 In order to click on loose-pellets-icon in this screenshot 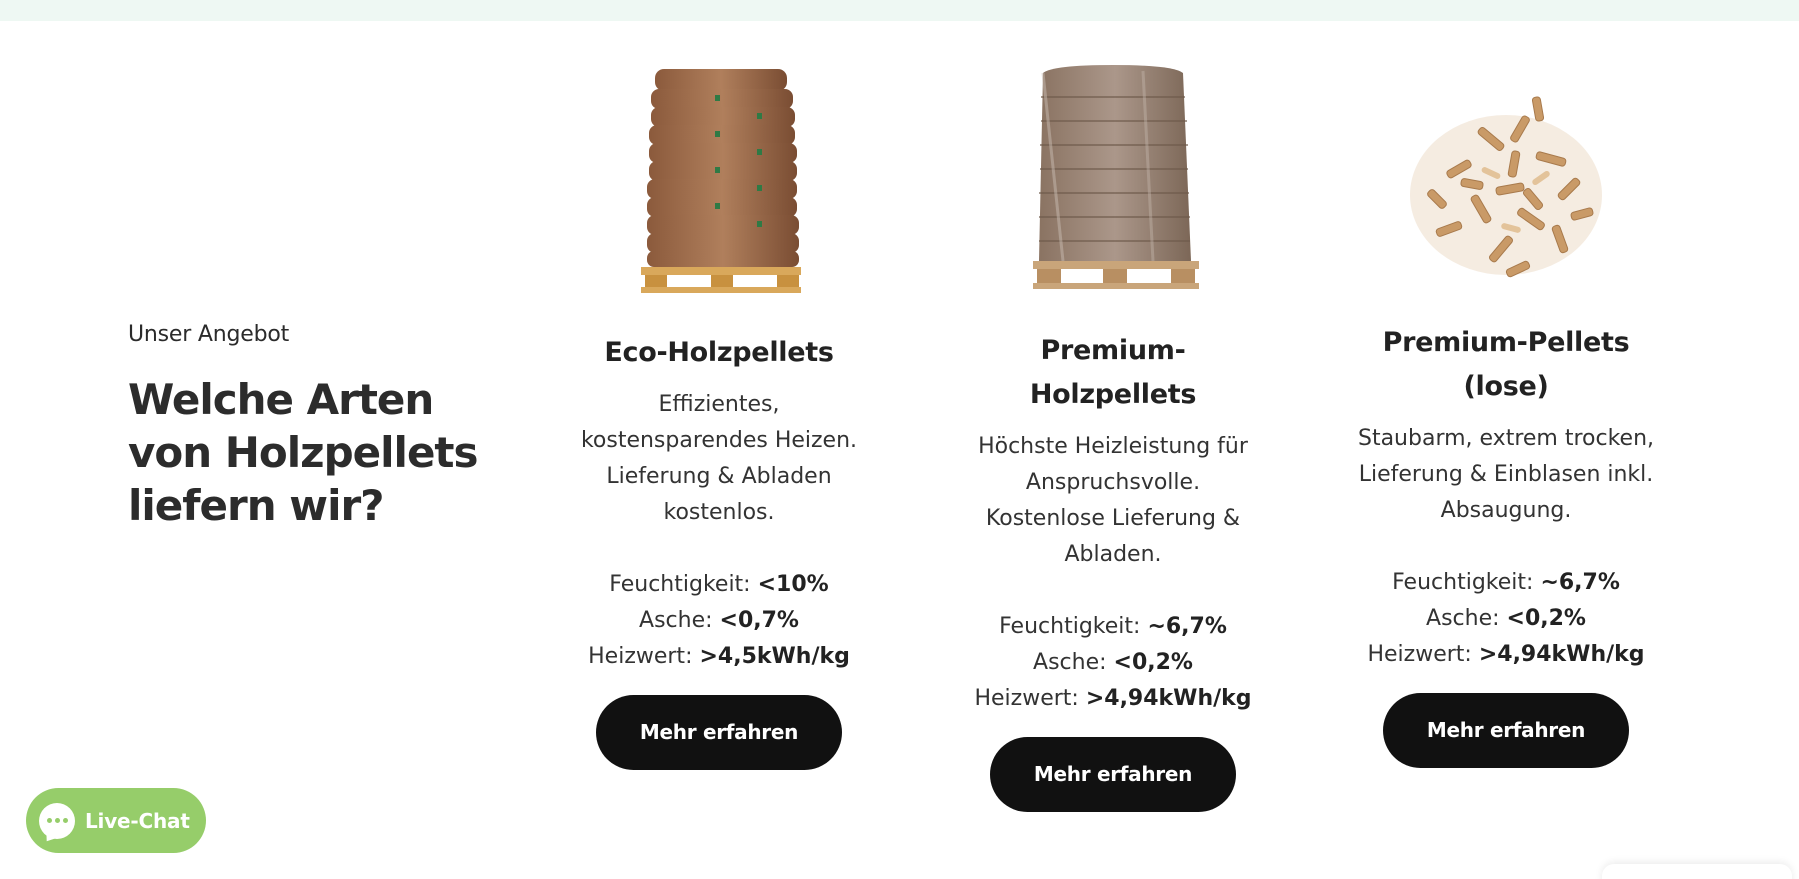, I will do `click(1506, 175)`.